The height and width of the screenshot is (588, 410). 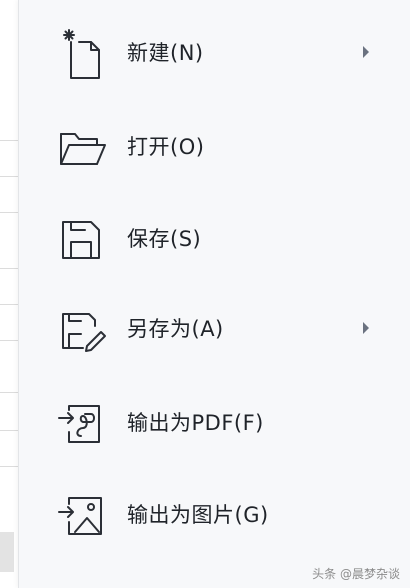 I want to click on menu-item-label: 输出为PDF(F), so click(x=195, y=423).